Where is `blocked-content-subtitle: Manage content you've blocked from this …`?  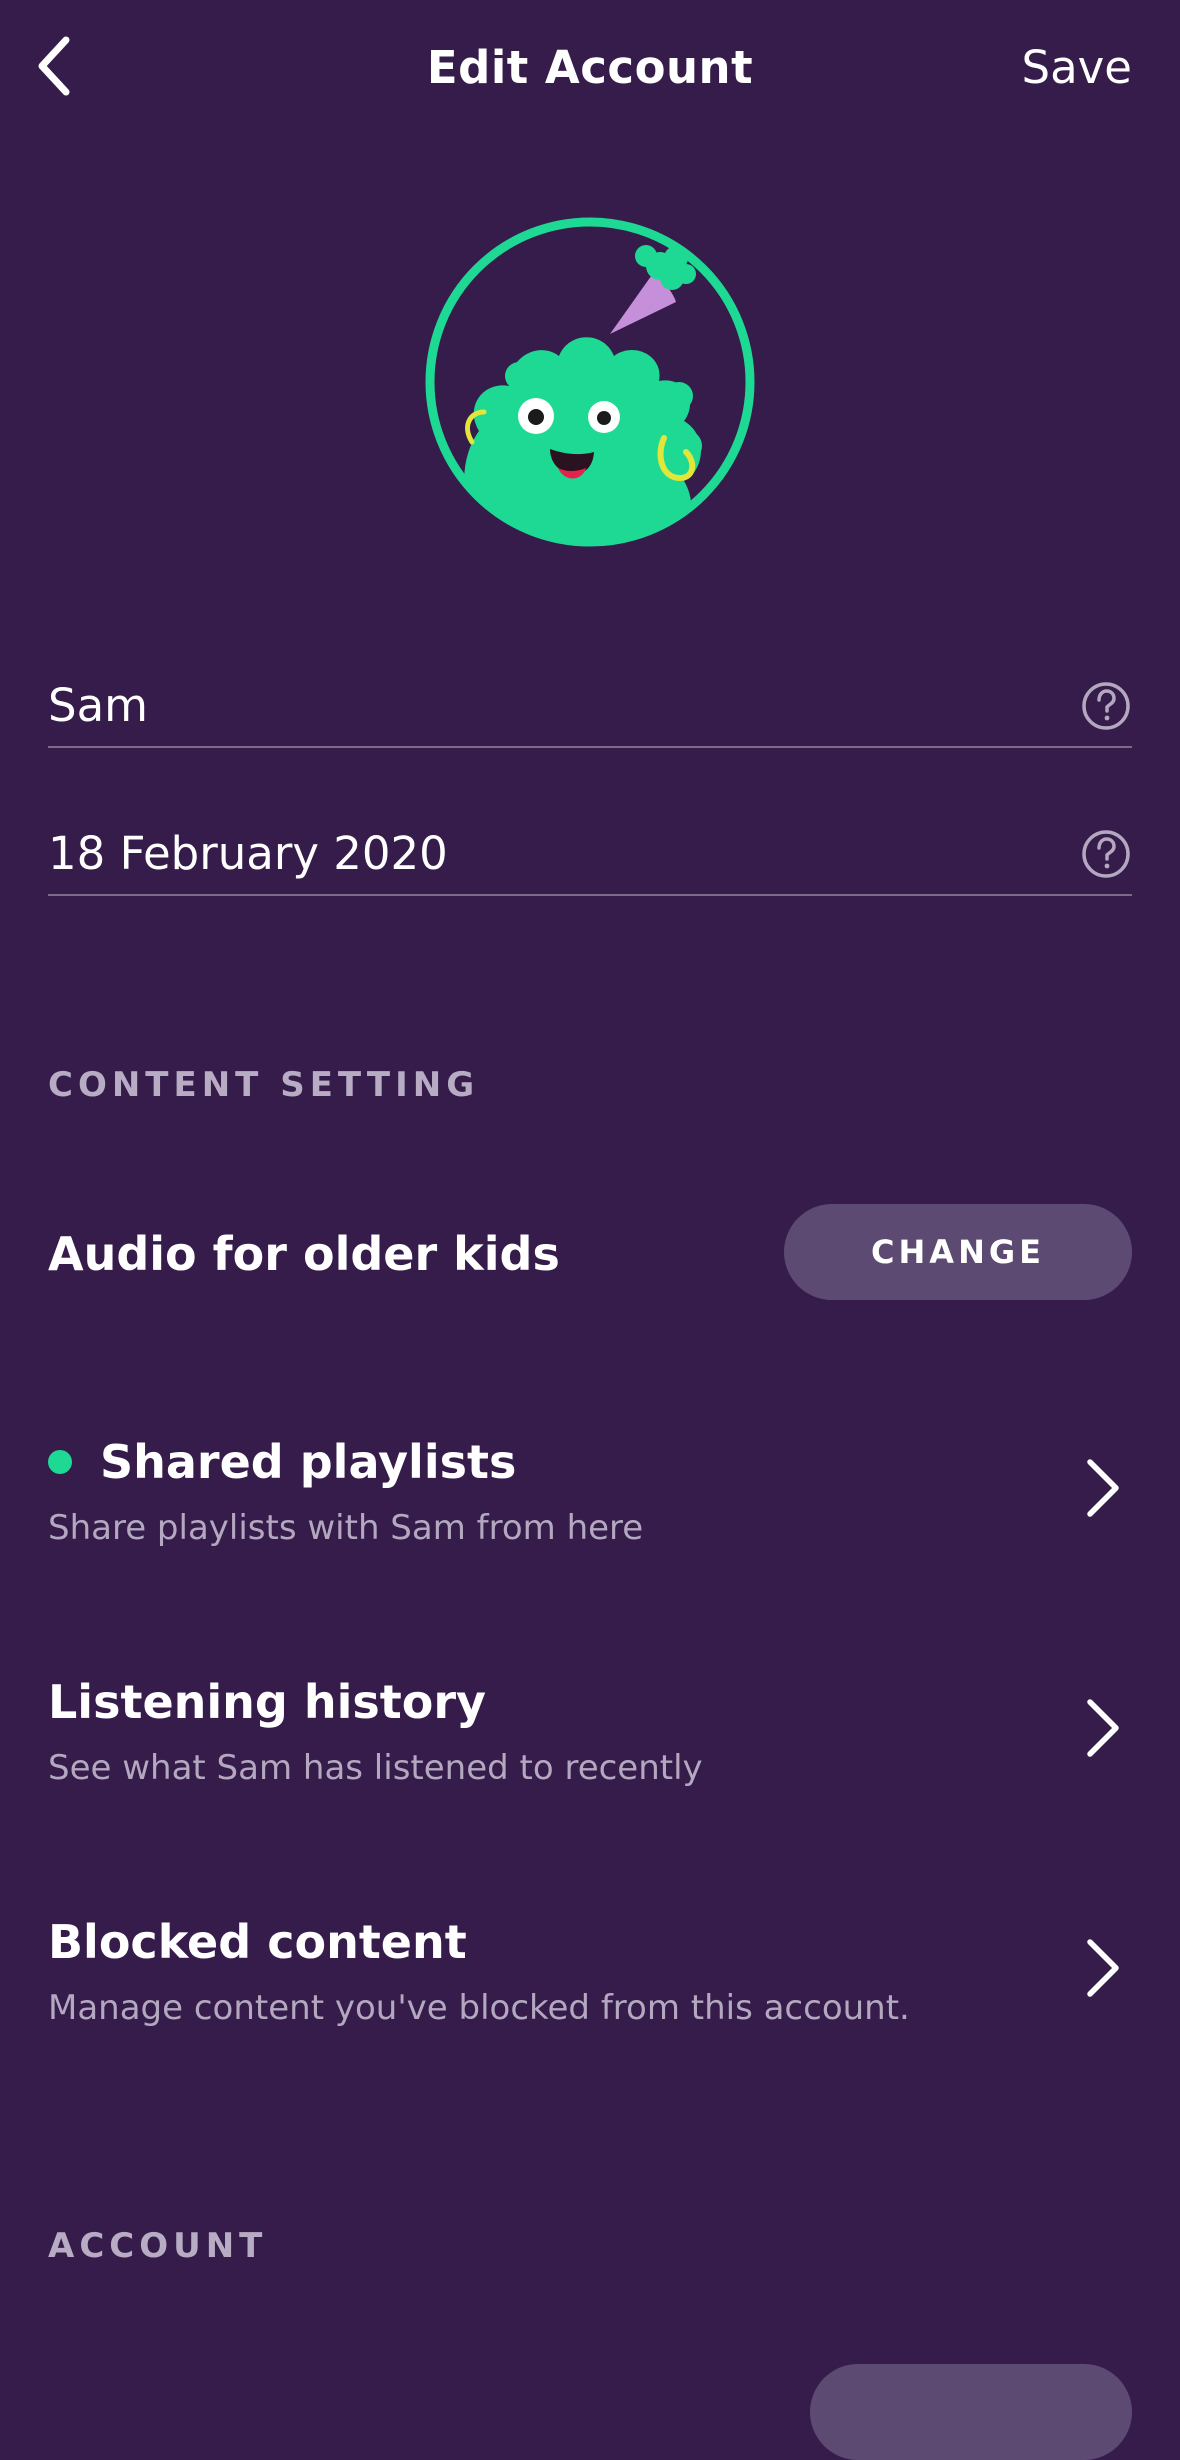 blocked-content-subtitle: Manage content you've blocked from this … is located at coordinates (479, 2008).